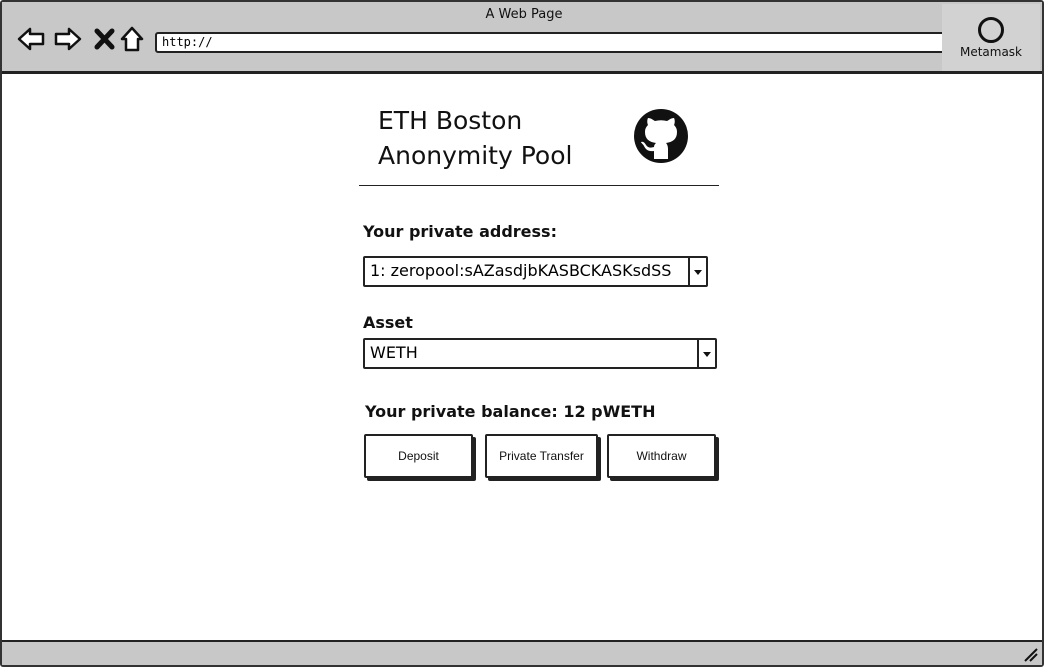  Describe the element at coordinates (394, 352) in the screenshot. I see `asset-value: WETH` at that location.